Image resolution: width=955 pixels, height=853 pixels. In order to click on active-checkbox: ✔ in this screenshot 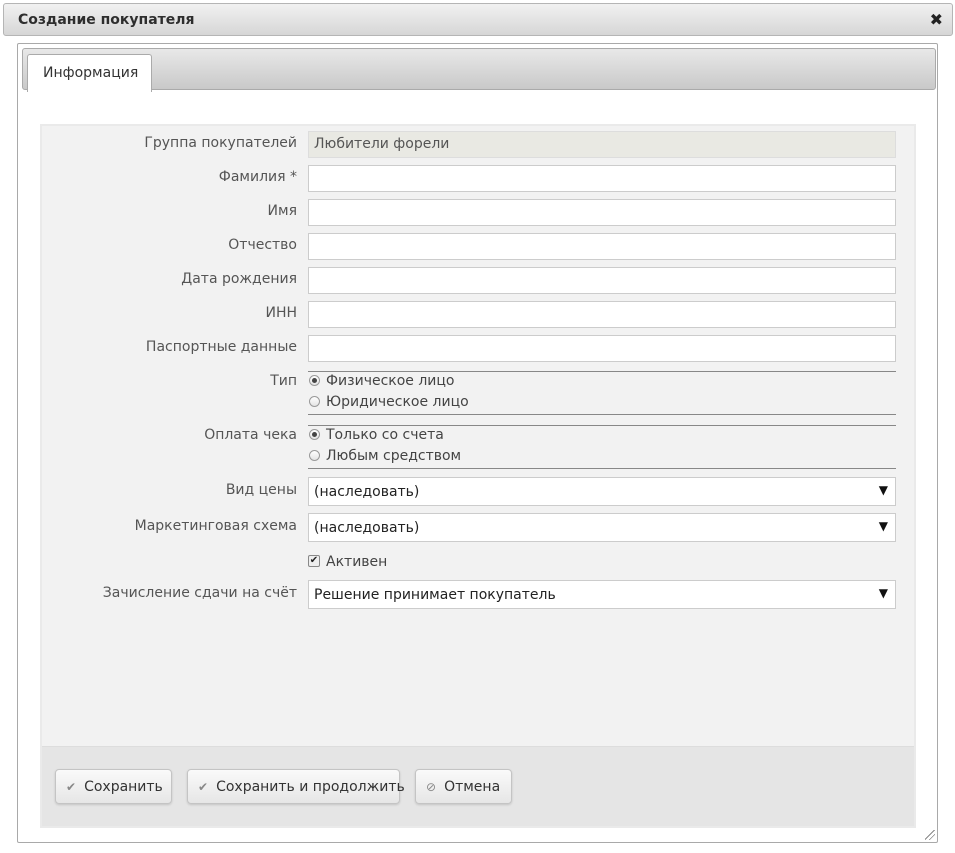, I will do `click(314, 561)`.